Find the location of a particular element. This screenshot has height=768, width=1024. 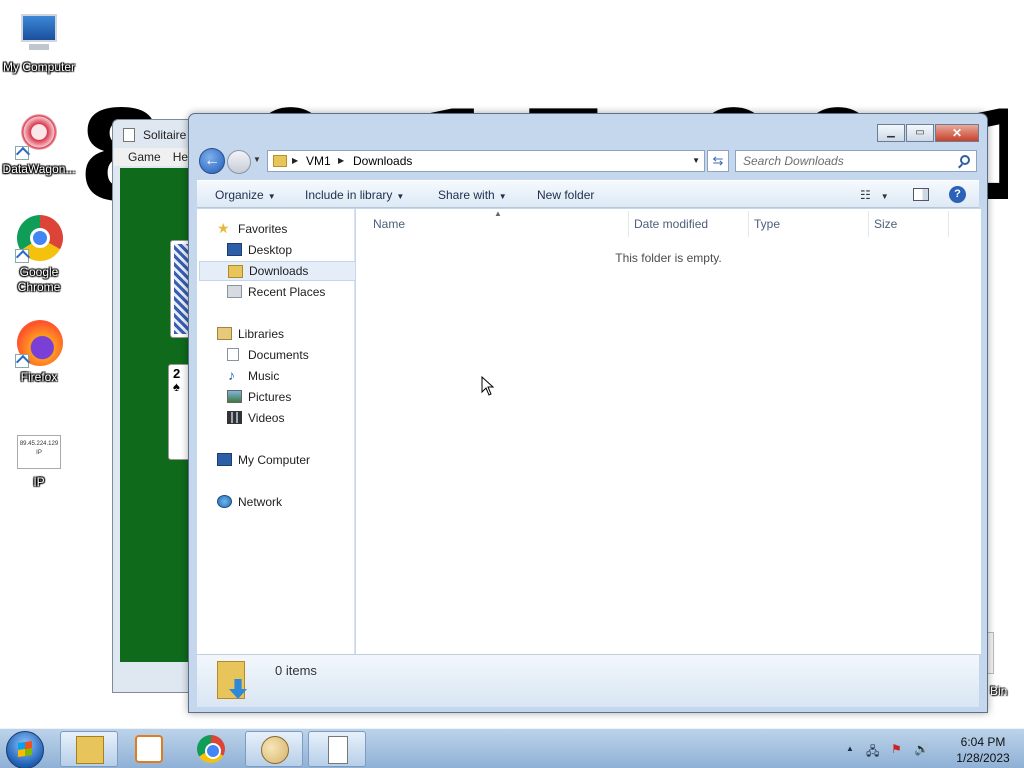

change-view-button: ☷ ▼ is located at coordinates (874, 195).